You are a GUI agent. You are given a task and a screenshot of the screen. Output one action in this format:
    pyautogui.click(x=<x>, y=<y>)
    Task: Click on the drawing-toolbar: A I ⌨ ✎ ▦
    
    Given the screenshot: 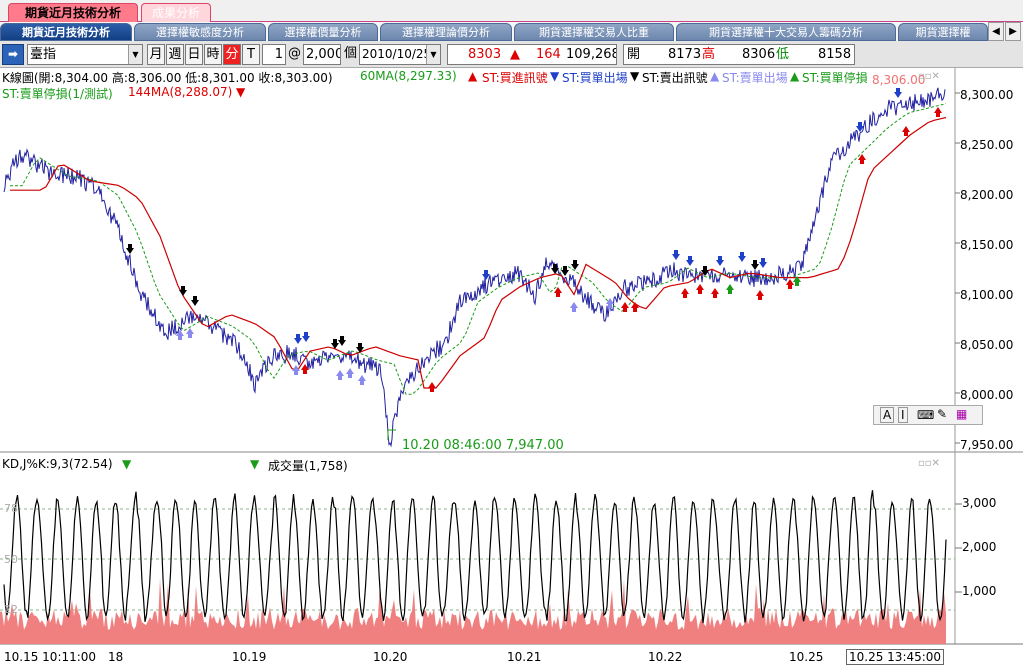 What is the action you would take?
    pyautogui.click(x=928, y=415)
    